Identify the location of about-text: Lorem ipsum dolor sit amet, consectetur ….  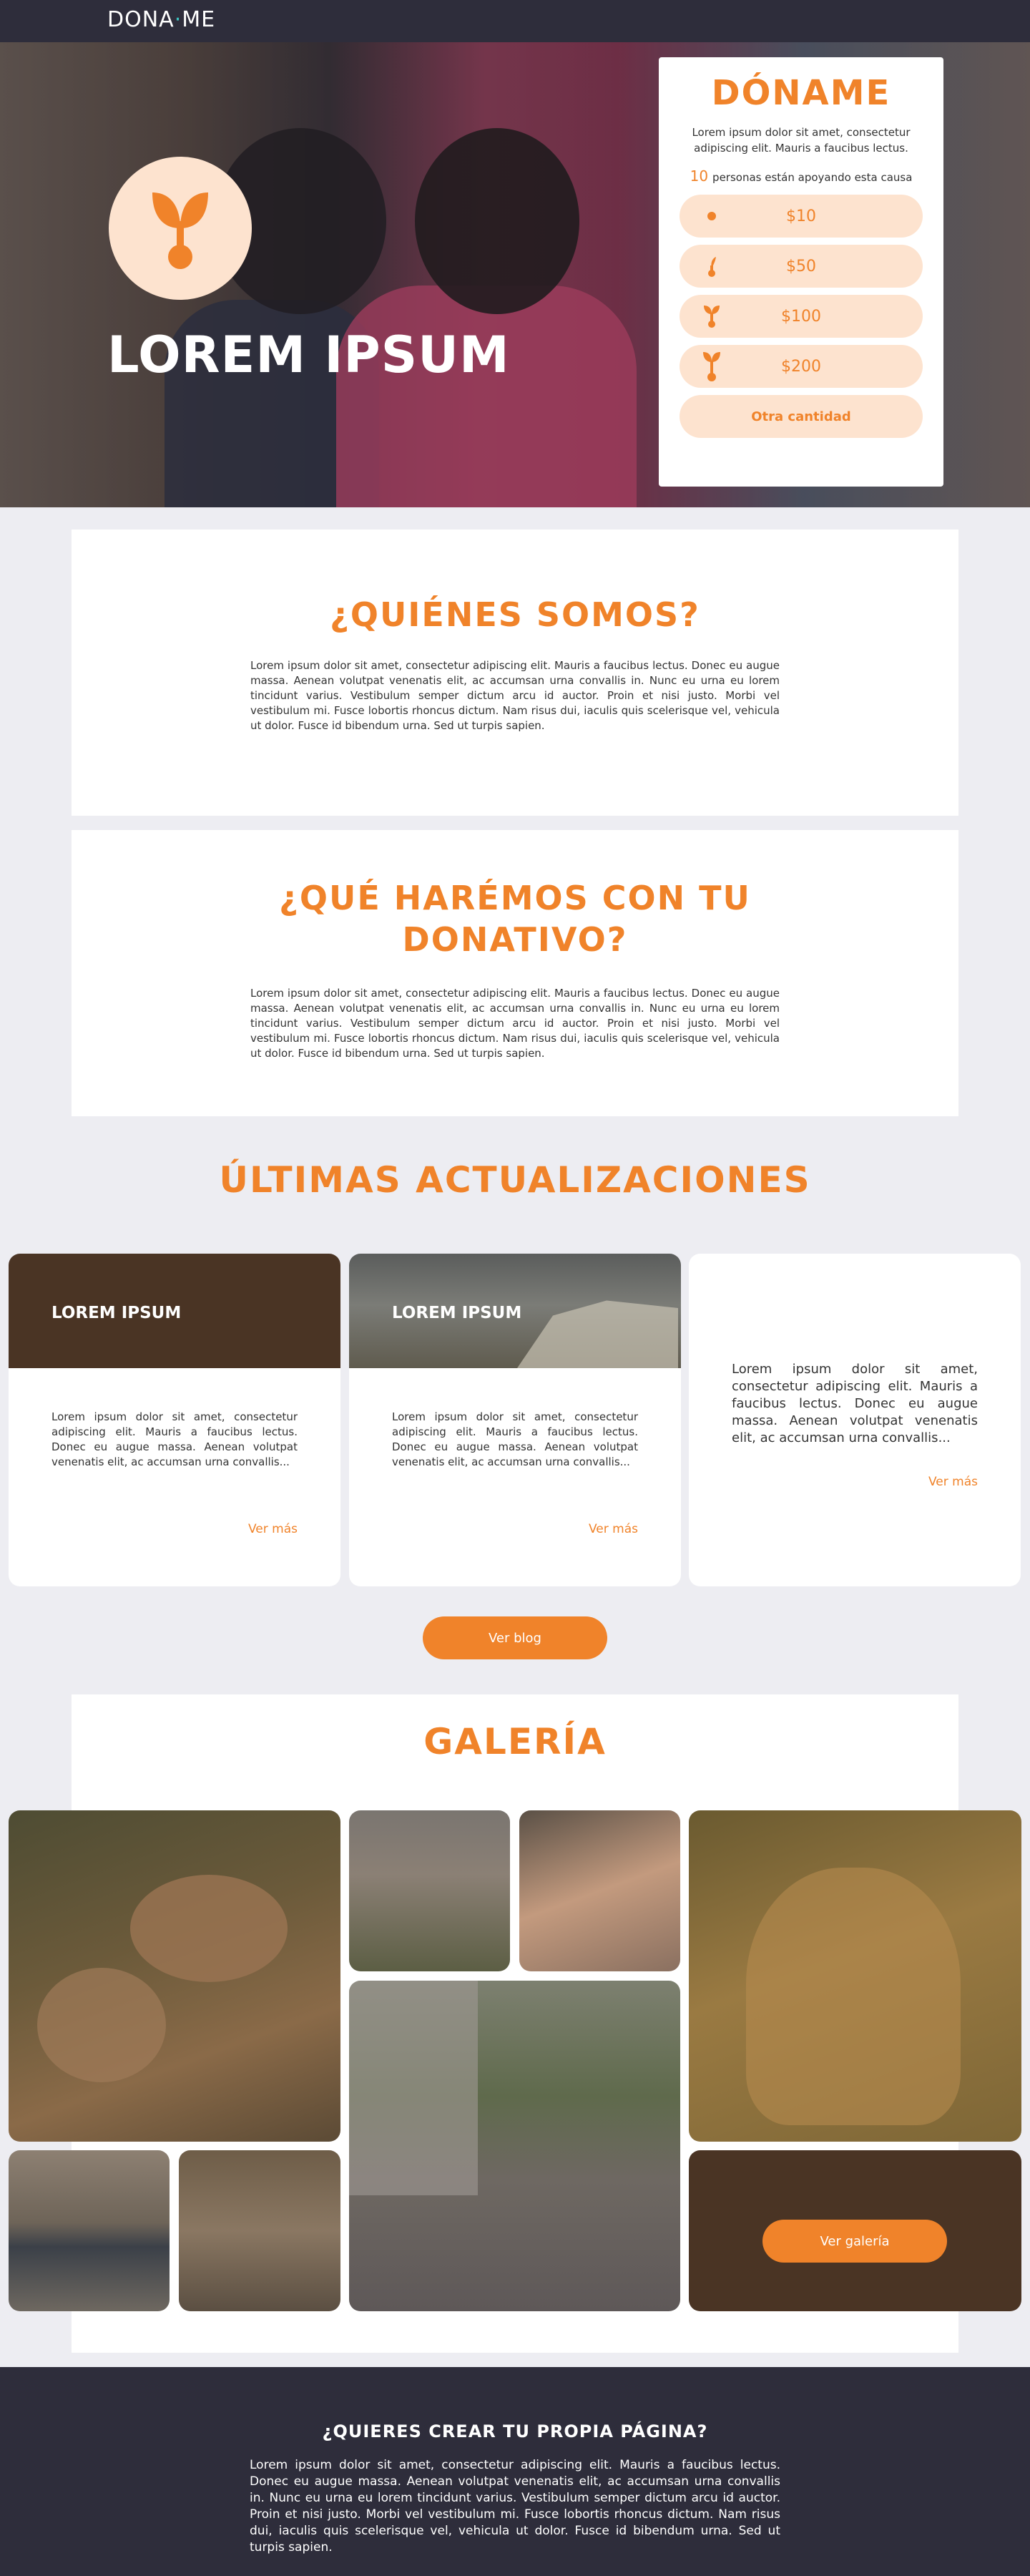
(515, 695).